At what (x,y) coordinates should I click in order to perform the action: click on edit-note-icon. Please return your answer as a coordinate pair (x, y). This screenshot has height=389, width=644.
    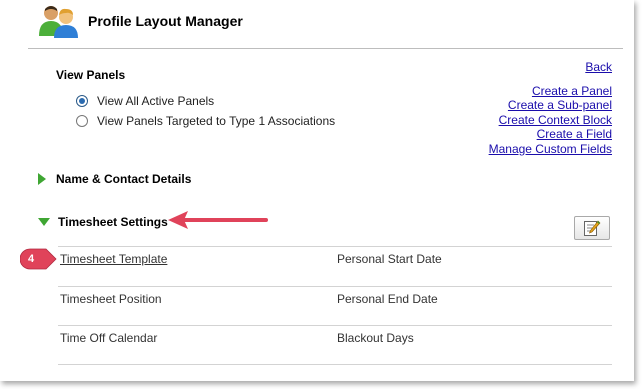
    Looking at the image, I should click on (592, 228).